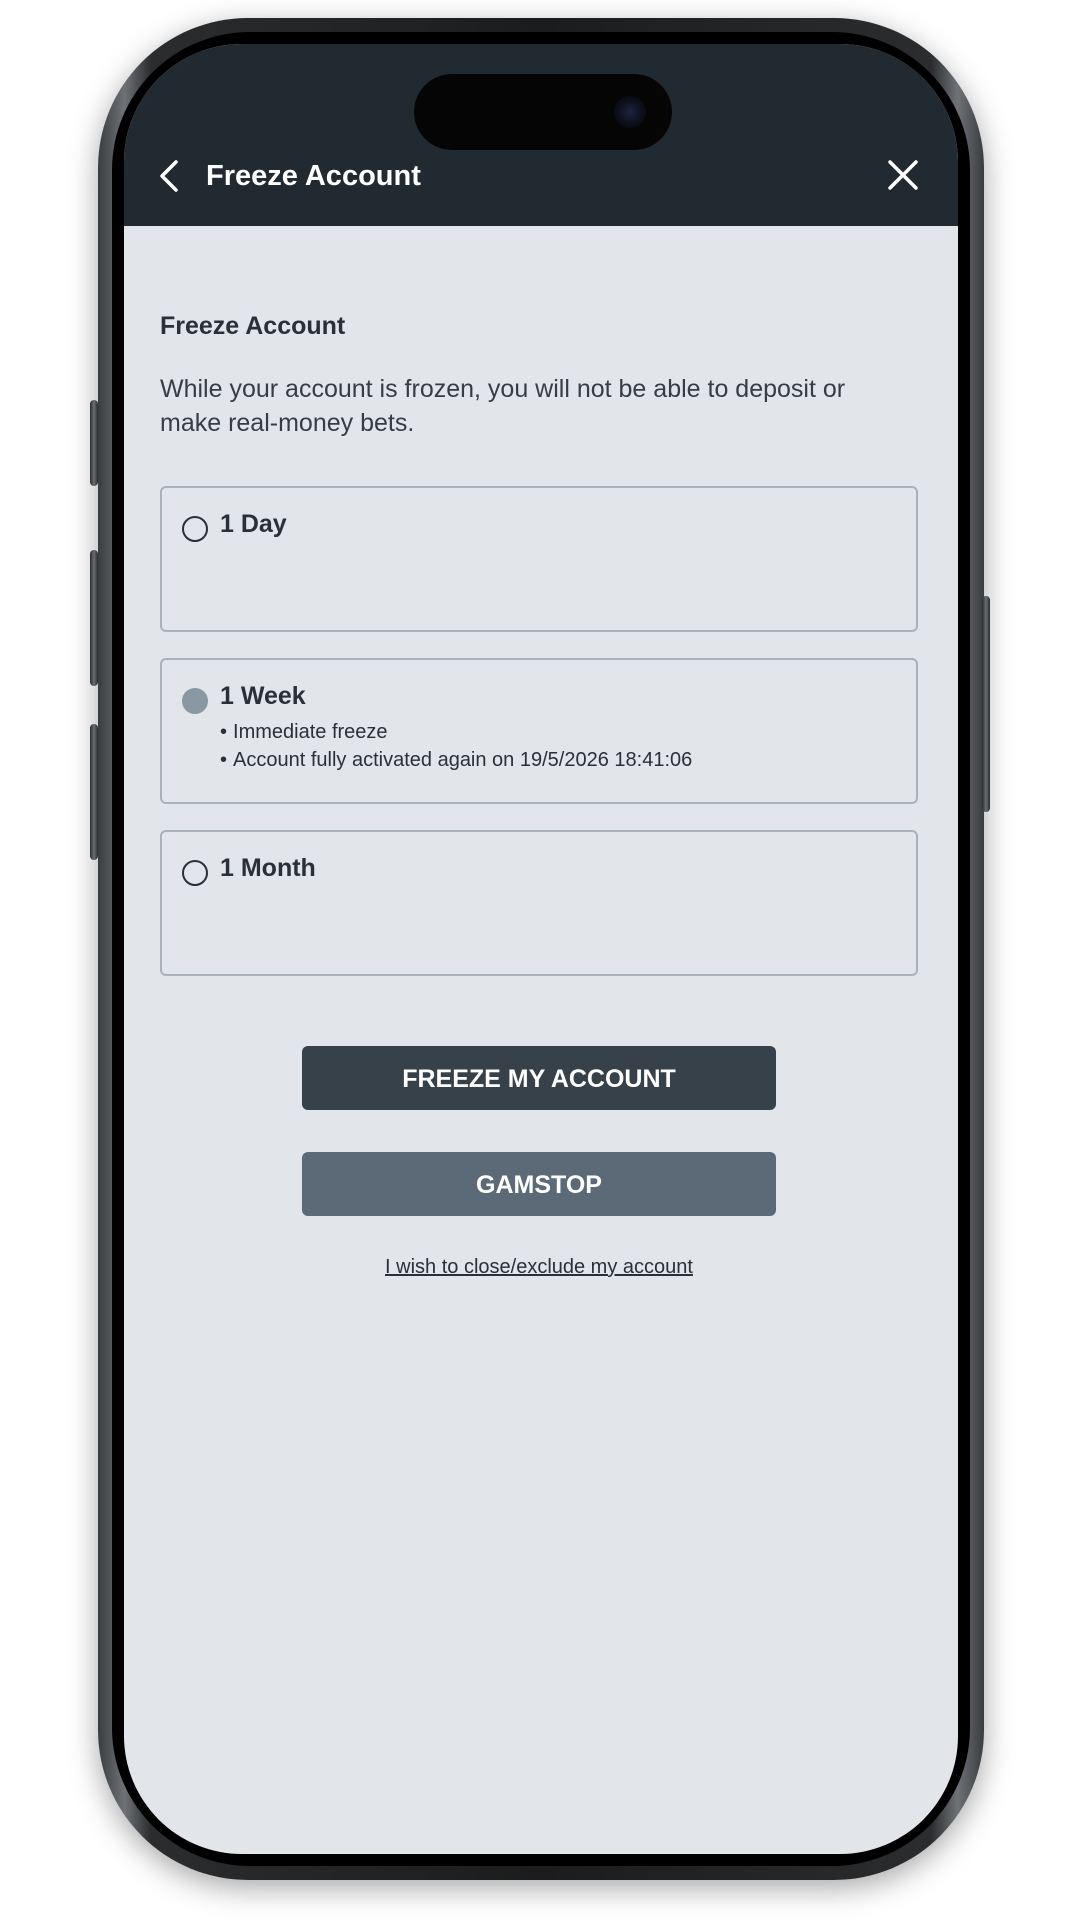  Describe the element at coordinates (986, 704) in the screenshot. I see `power-button` at that location.